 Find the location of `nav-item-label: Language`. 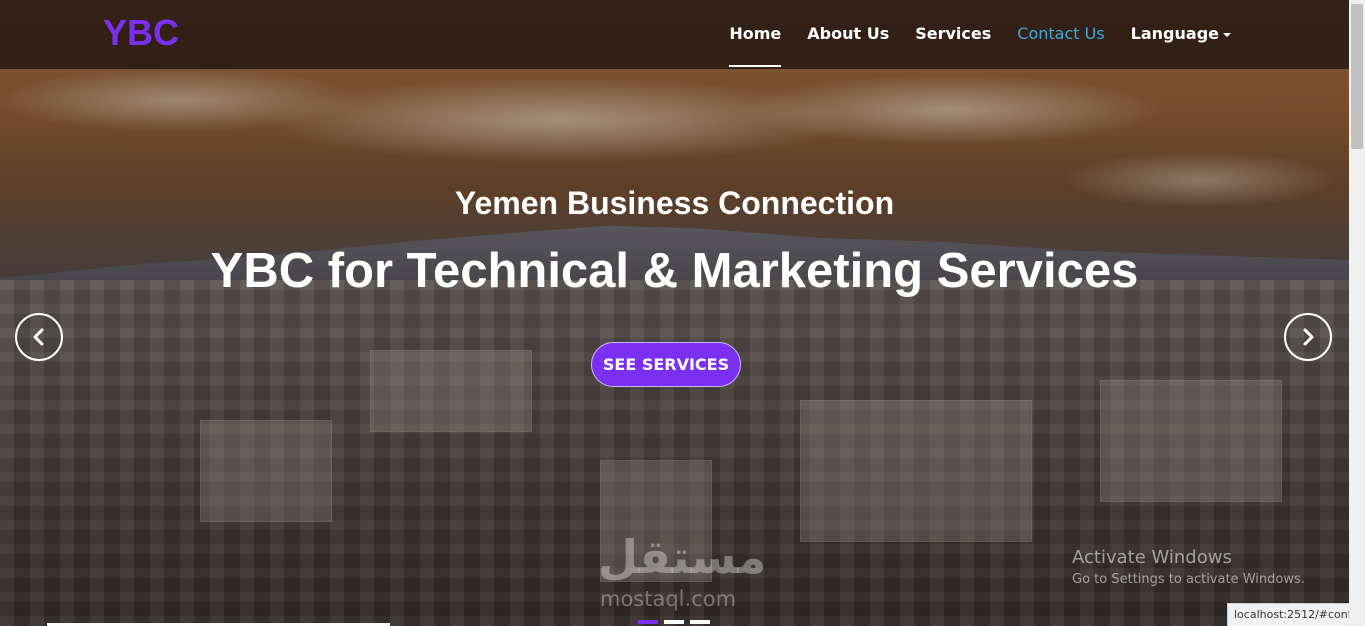

nav-item-label: Language is located at coordinates (1174, 33).